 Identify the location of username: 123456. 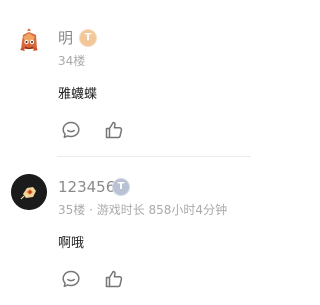
(86, 187).